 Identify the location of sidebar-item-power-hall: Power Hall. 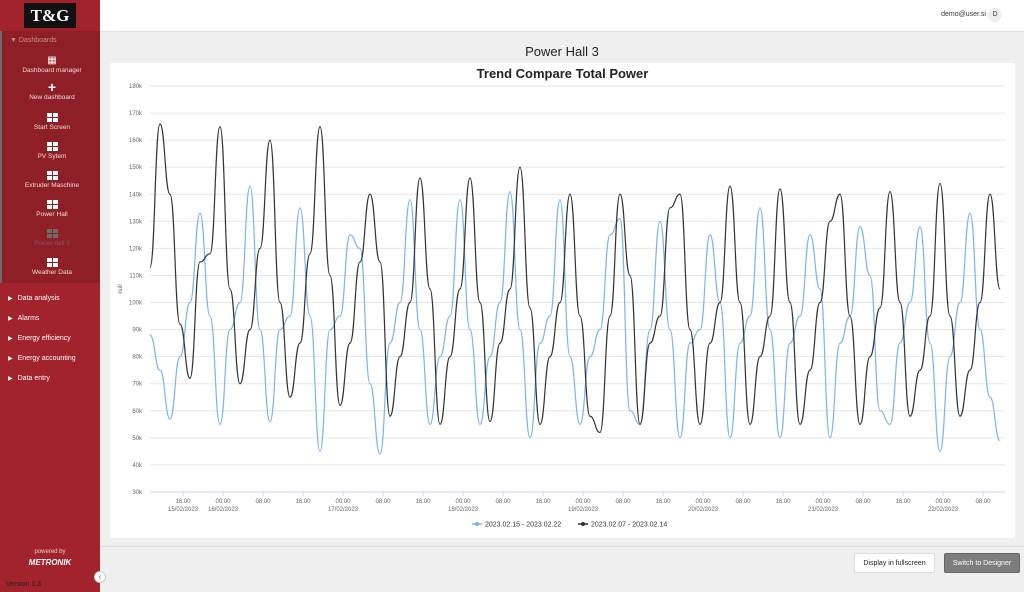
(52, 209).